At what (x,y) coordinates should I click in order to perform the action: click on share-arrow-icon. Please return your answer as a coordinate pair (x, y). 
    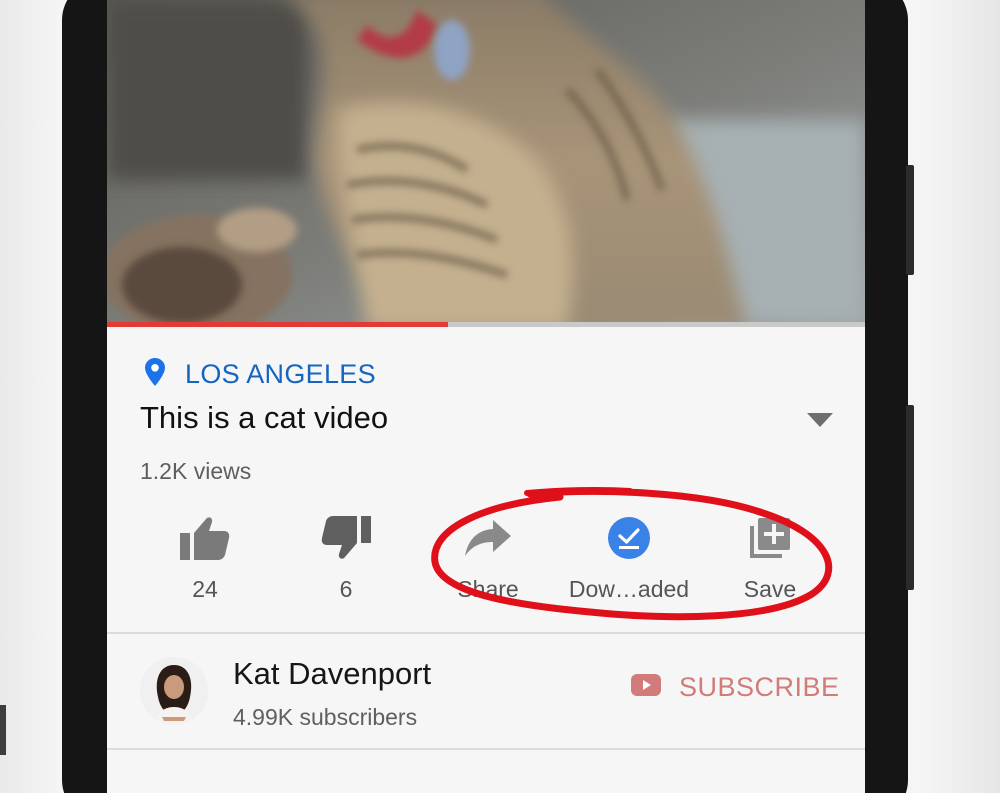
    Looking at the image, I should click on (488, 540).